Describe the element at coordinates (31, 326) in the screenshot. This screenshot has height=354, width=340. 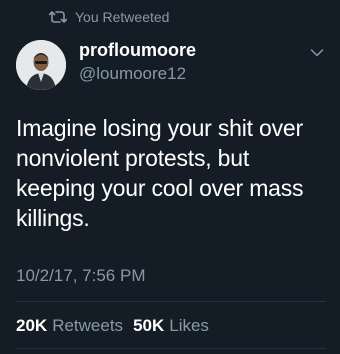
I see `retweets-count: 20K` at that location.